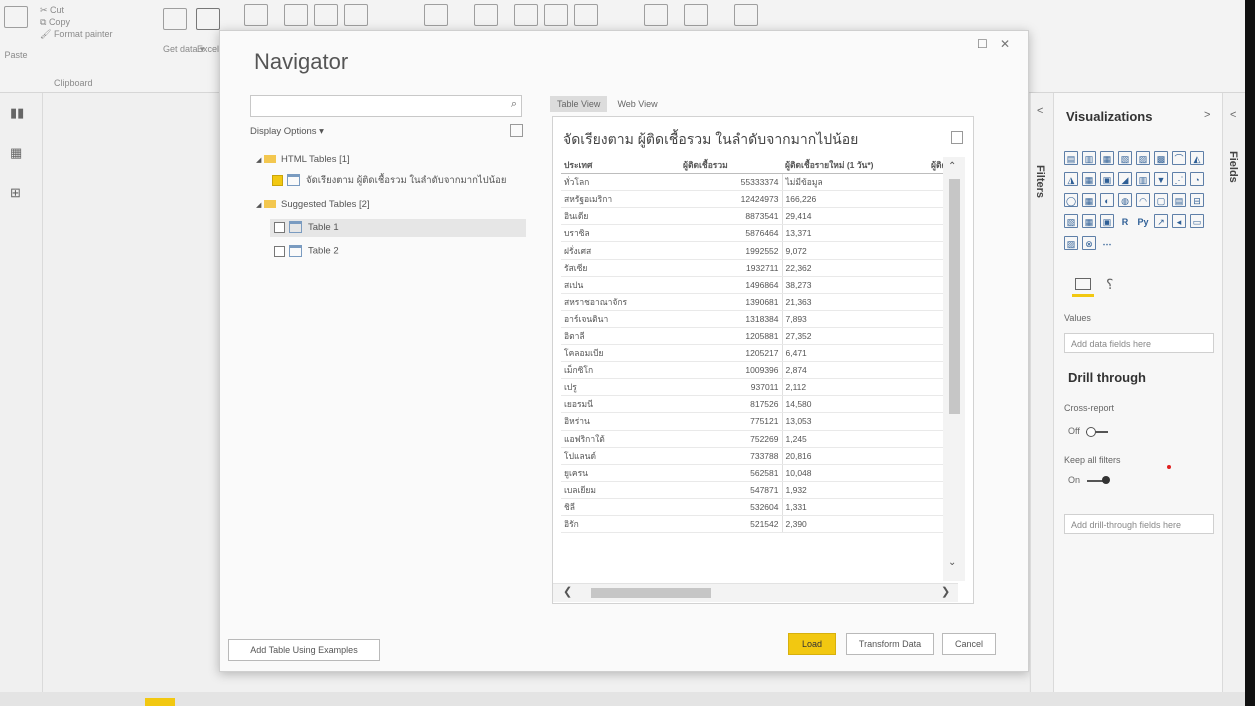  I want to click on visual-type-icon: ▭, so click(1197, 221).